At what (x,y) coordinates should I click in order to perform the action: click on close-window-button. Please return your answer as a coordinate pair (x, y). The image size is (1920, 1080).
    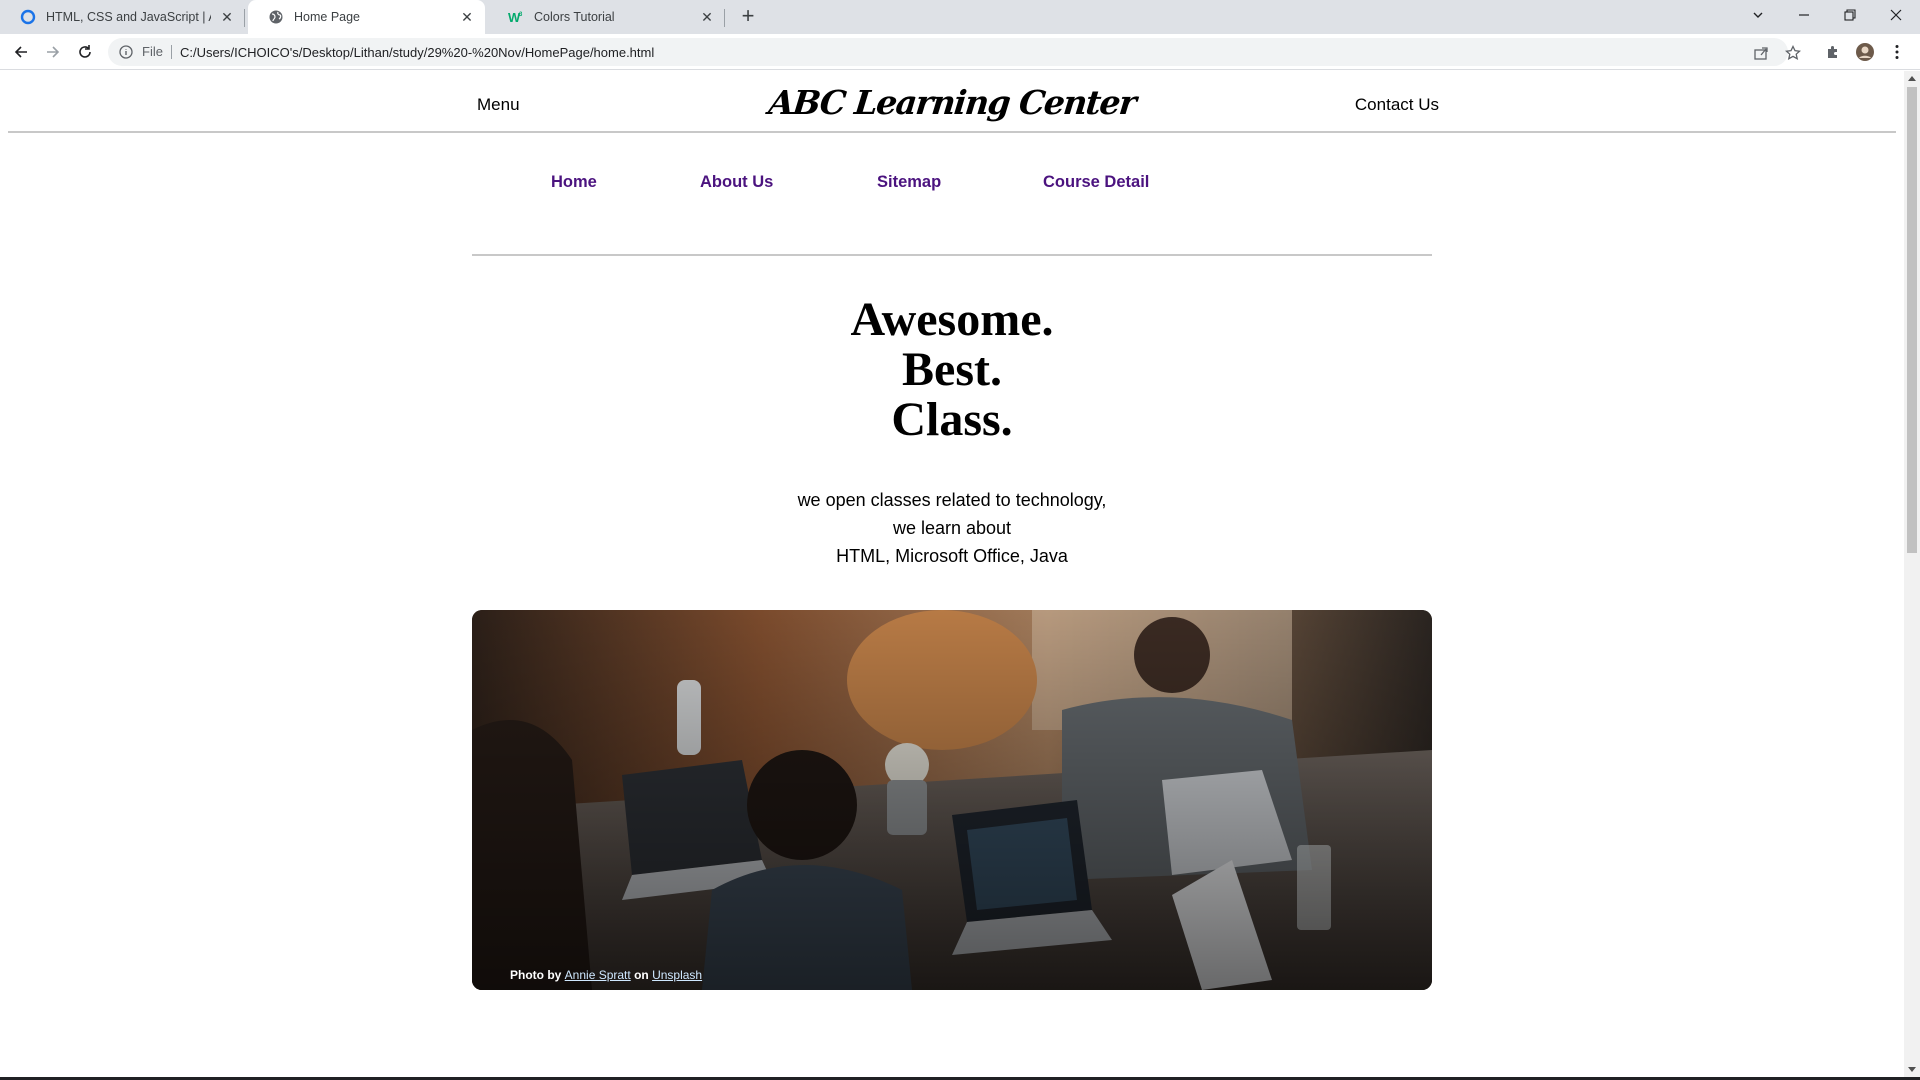
    Looking at the image, I should click on (1896, 15).